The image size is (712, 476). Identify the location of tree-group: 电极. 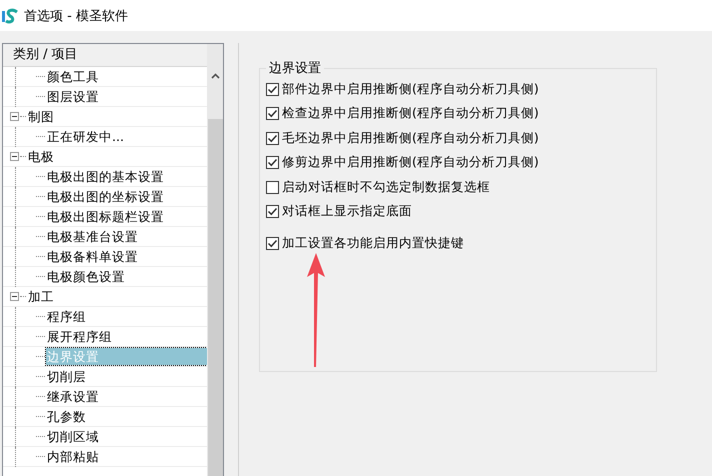
(41, 156).